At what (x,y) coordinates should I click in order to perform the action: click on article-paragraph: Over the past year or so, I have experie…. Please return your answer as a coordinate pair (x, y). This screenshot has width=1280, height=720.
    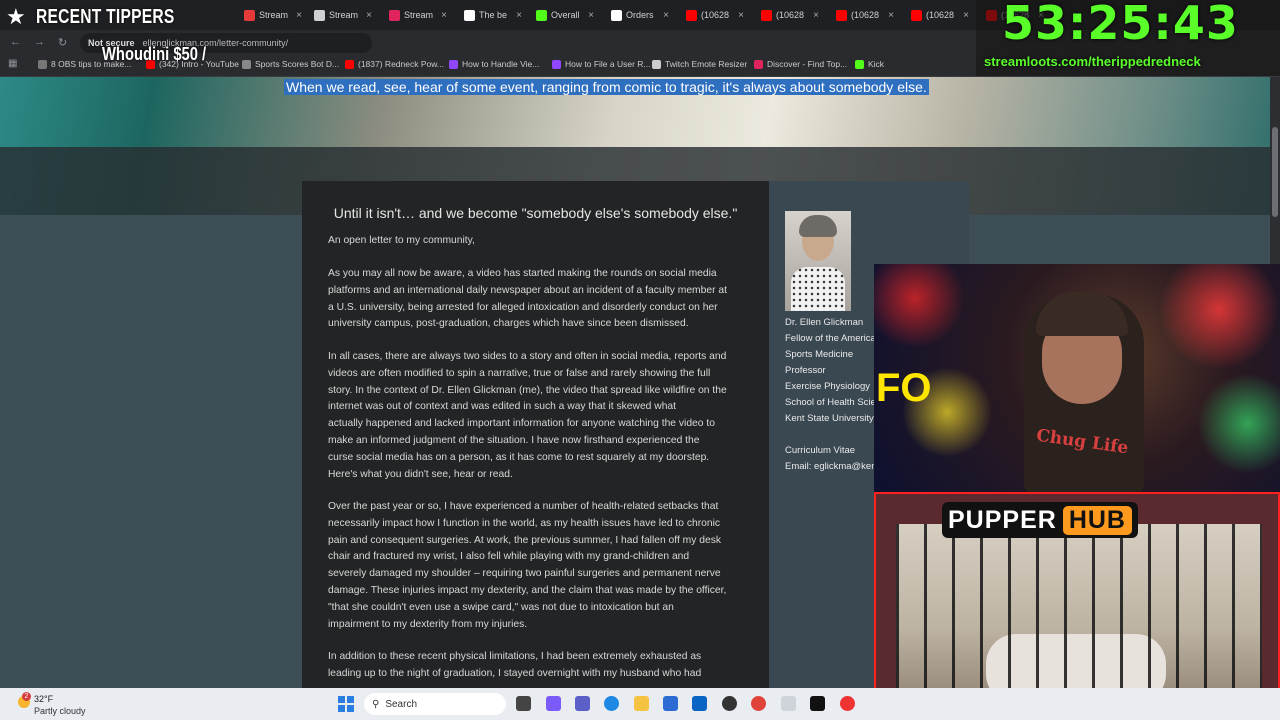
    Looking at the image, I should click on (538, 566).